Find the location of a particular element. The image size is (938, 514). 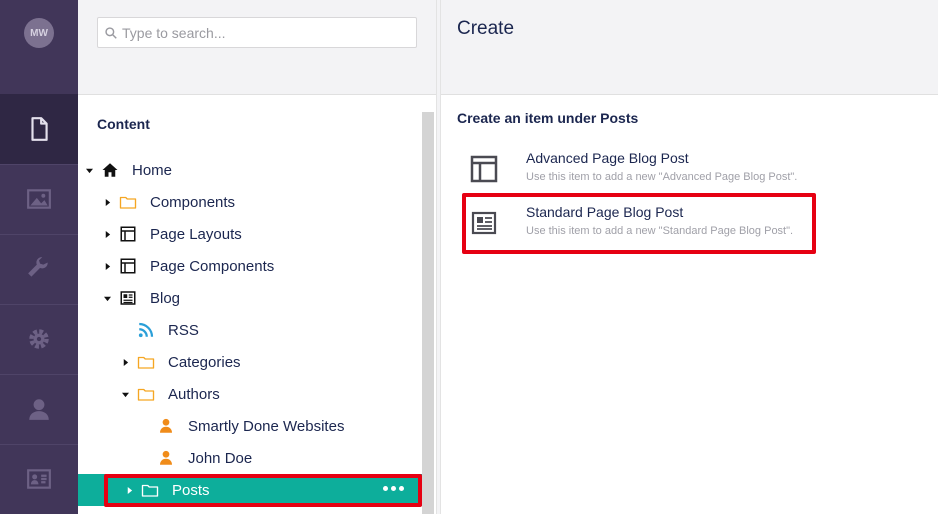

tree-node-page-layouts: Page Layouts is located at coordinates (172, 234).